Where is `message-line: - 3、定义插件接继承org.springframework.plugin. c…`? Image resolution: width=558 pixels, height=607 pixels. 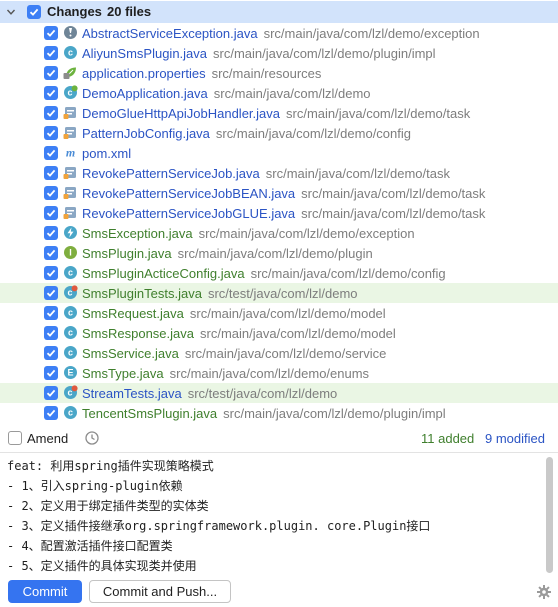
message-line: - 3、定义插件接继承org.springframework.plugin. c… is located at coordinates (219, 526).